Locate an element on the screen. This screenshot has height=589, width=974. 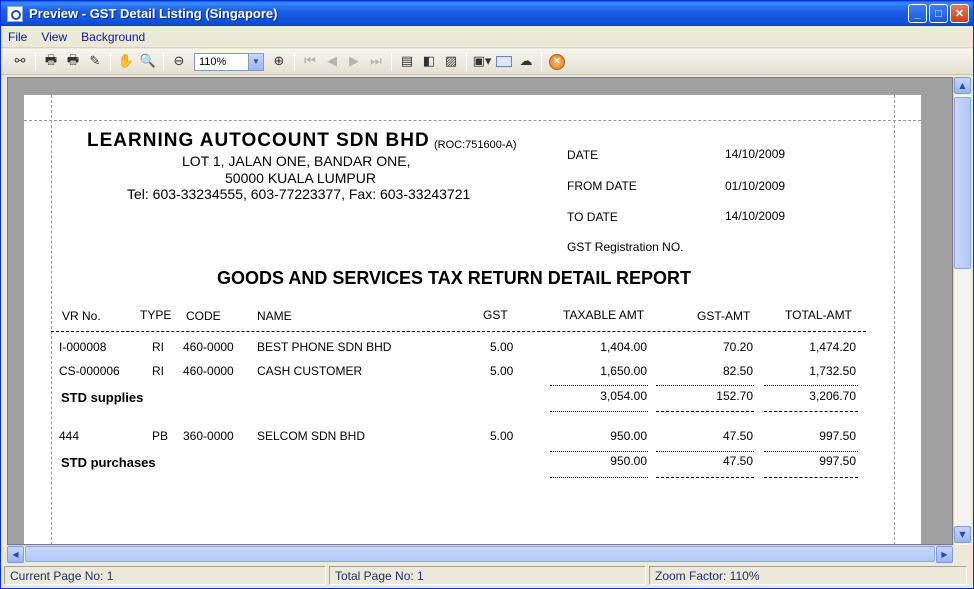
close-button: ✕ is located at coordinates (959, 13).